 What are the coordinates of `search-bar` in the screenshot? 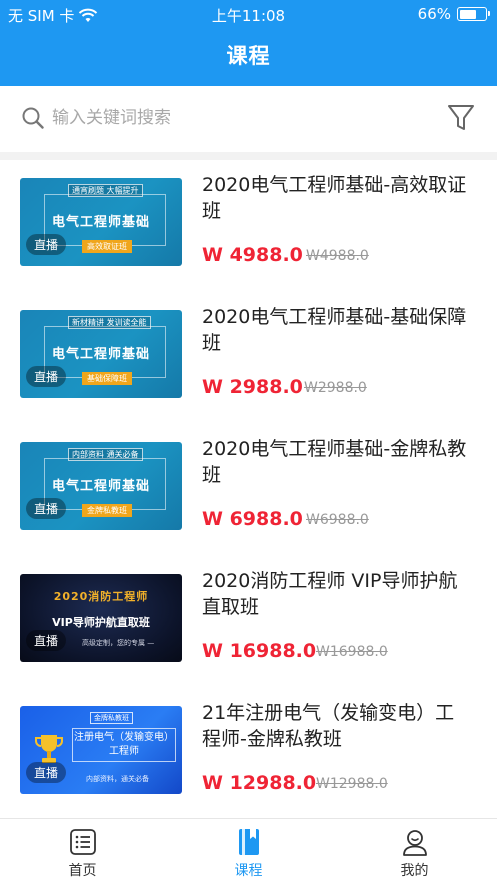 It's located at (248, 119).